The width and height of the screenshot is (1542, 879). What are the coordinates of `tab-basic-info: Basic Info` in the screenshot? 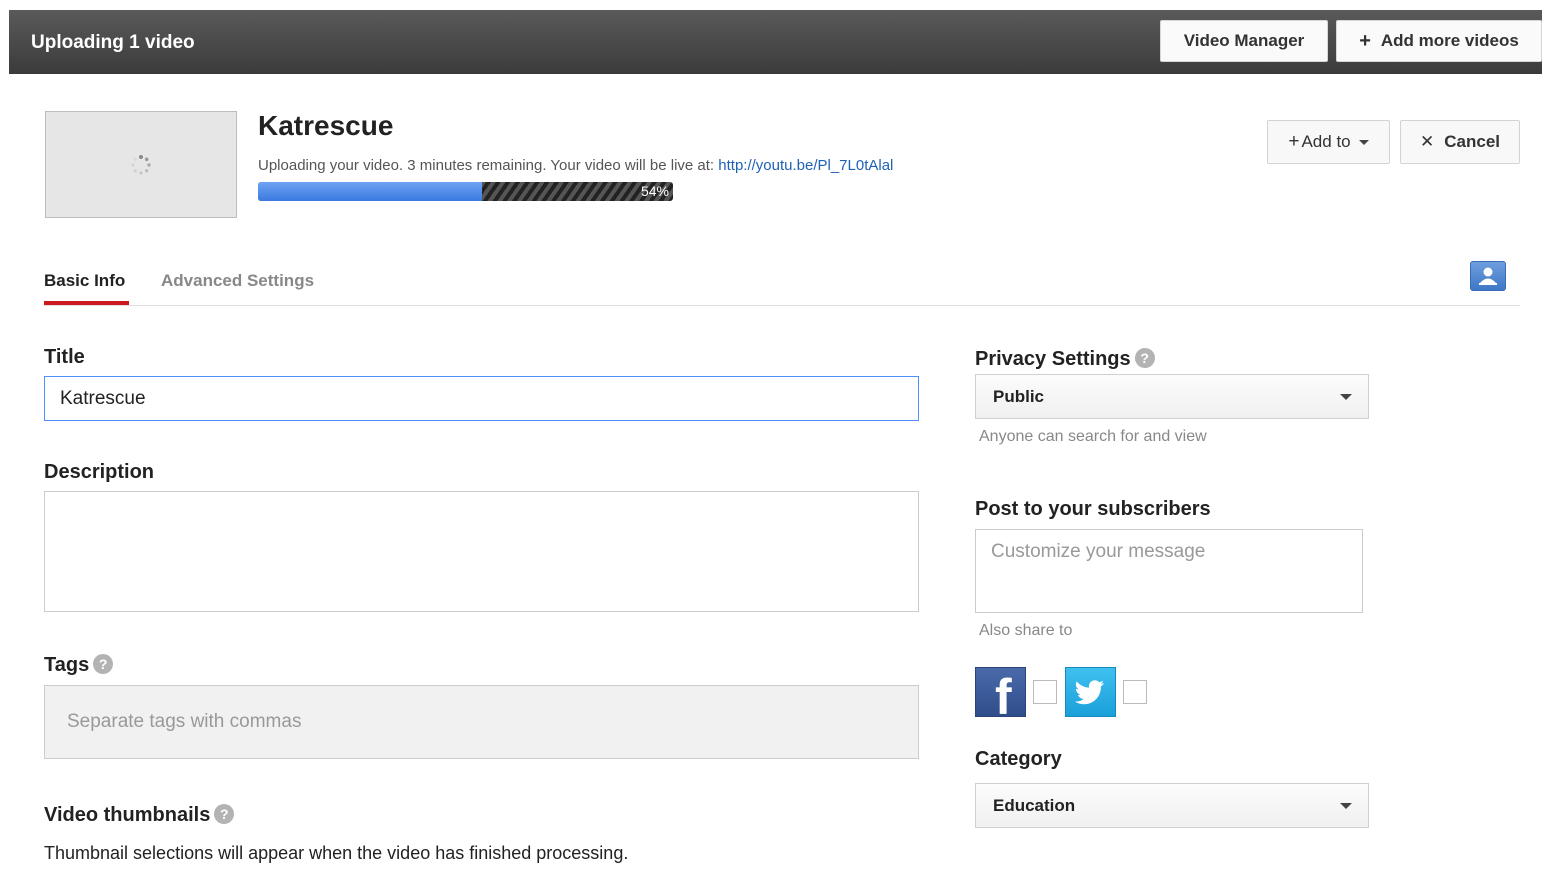 It's located at (84, 281).